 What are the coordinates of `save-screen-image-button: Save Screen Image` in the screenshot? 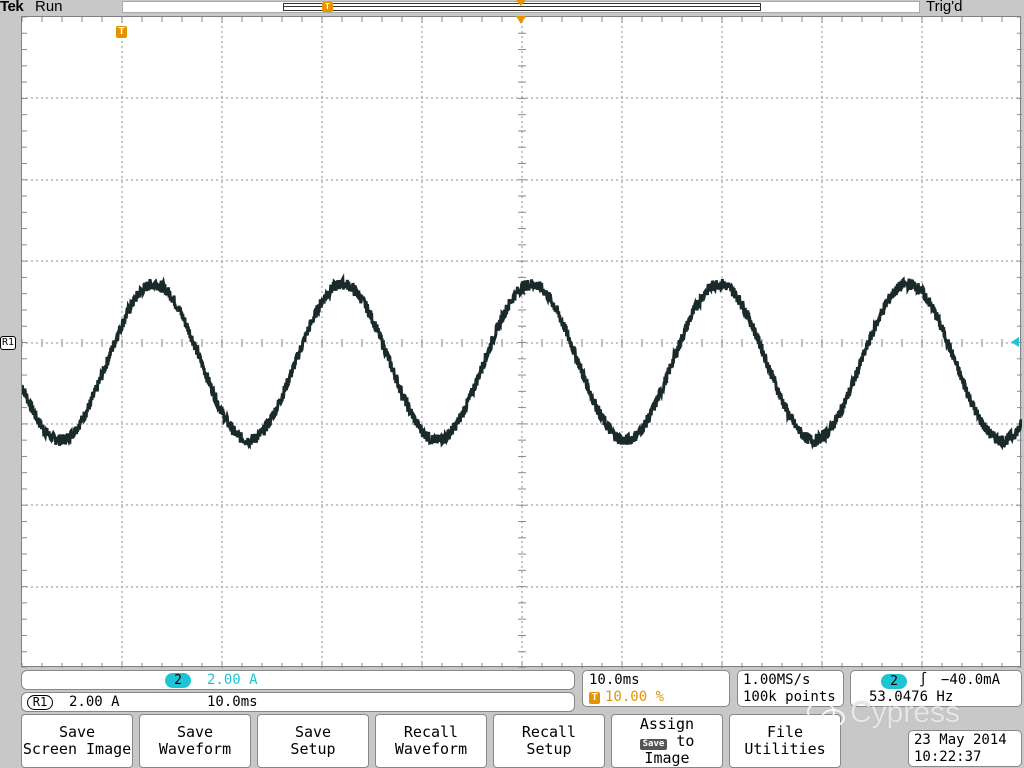 It's located at (77, 741).